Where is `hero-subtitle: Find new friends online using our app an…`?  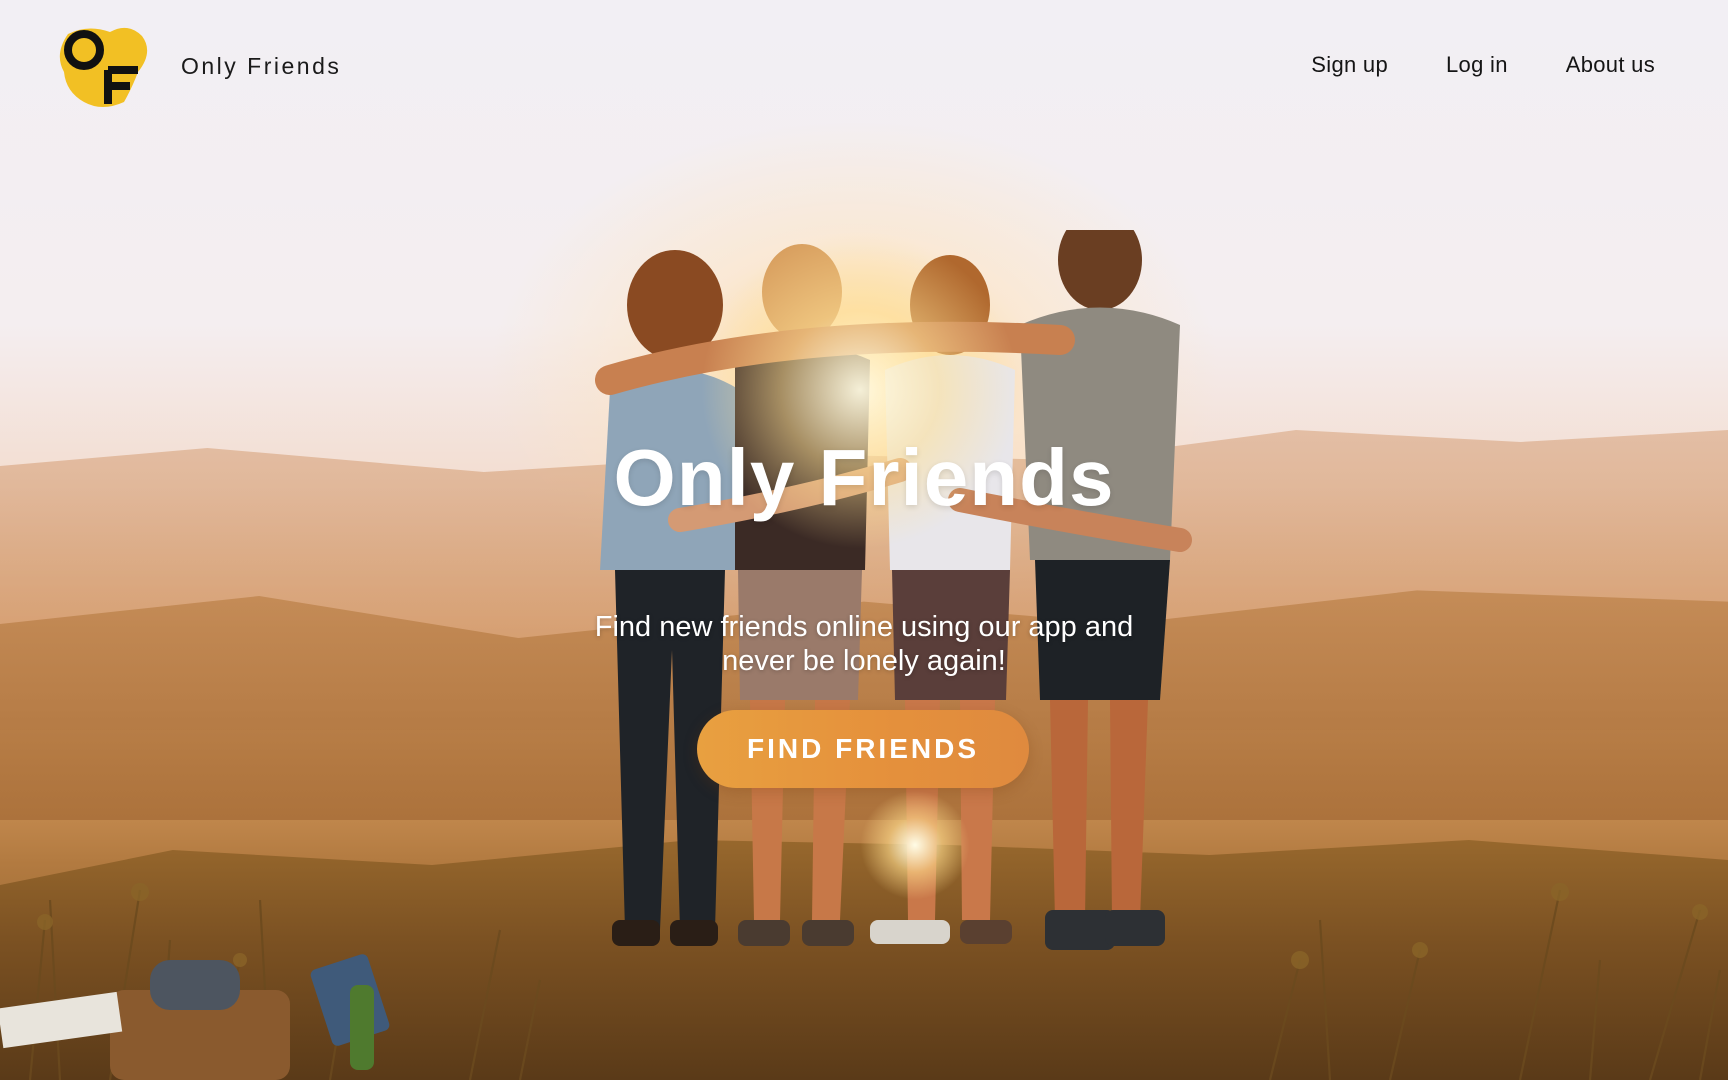
hero-subtitle: Find new friends online using our app an… is located at coordinates (864, 644).